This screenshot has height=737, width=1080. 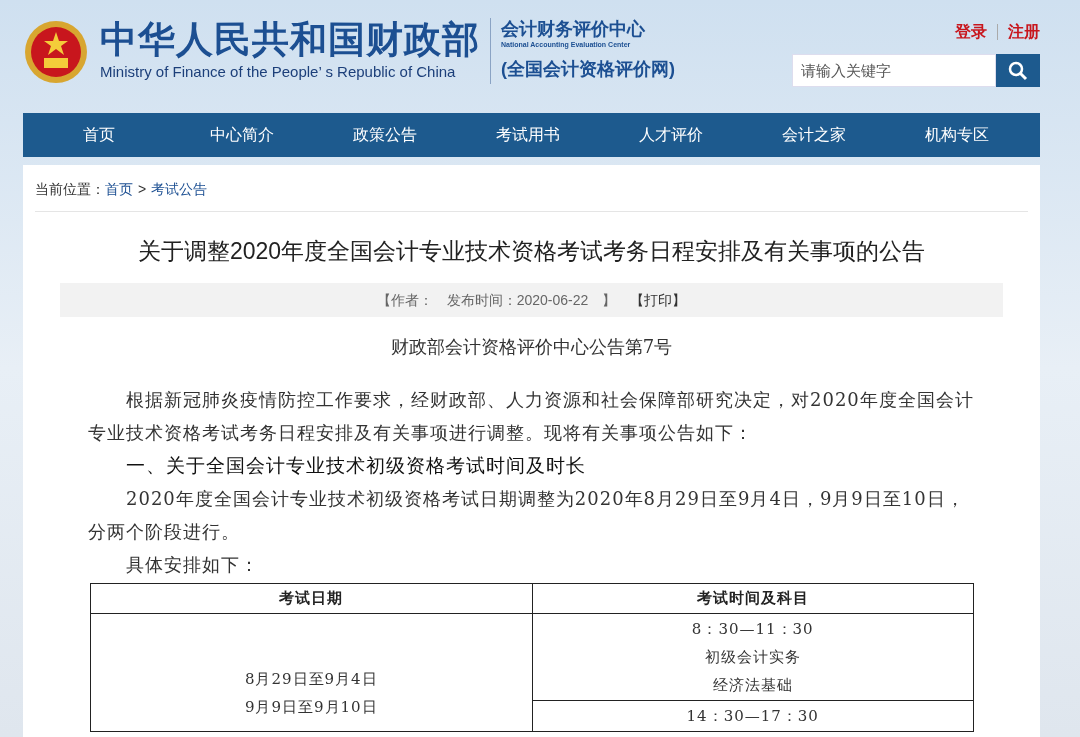 I want to click on search-button, so click(x=1018, y=70).